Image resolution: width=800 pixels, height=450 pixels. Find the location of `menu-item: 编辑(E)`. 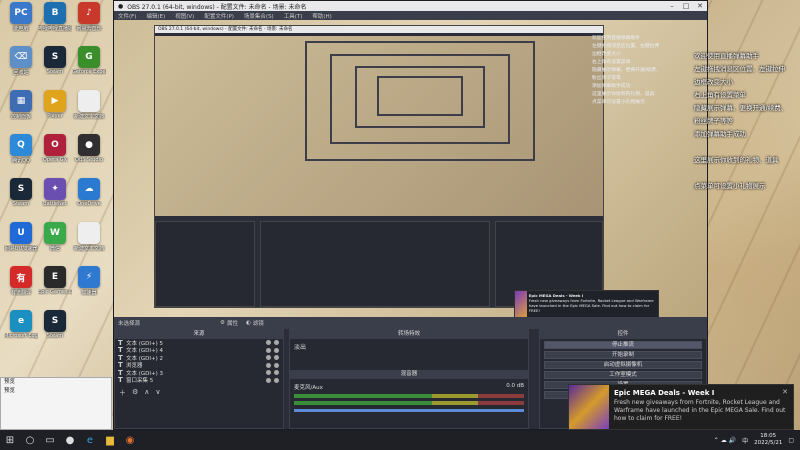

menu-item: 编辑(E) is located at coordinates (155, 16).